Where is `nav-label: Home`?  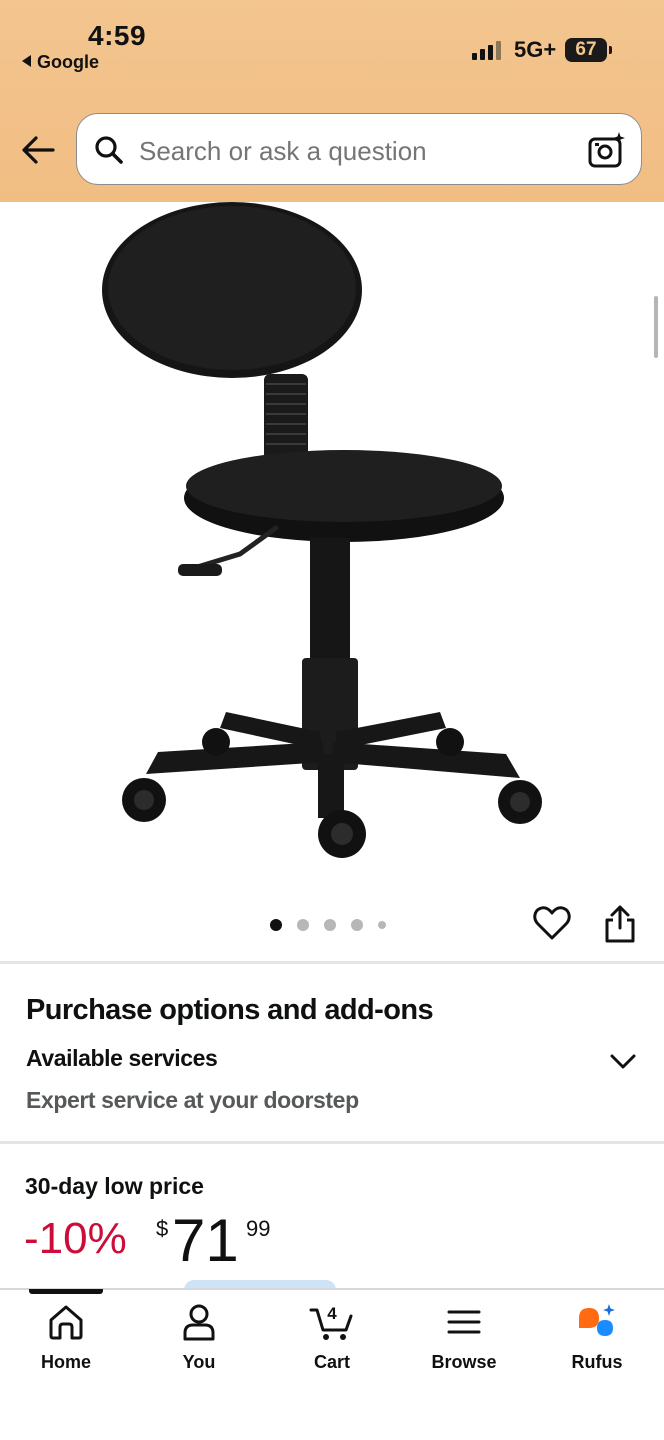
nav-label: Home is located at coordinates (65, 1362).